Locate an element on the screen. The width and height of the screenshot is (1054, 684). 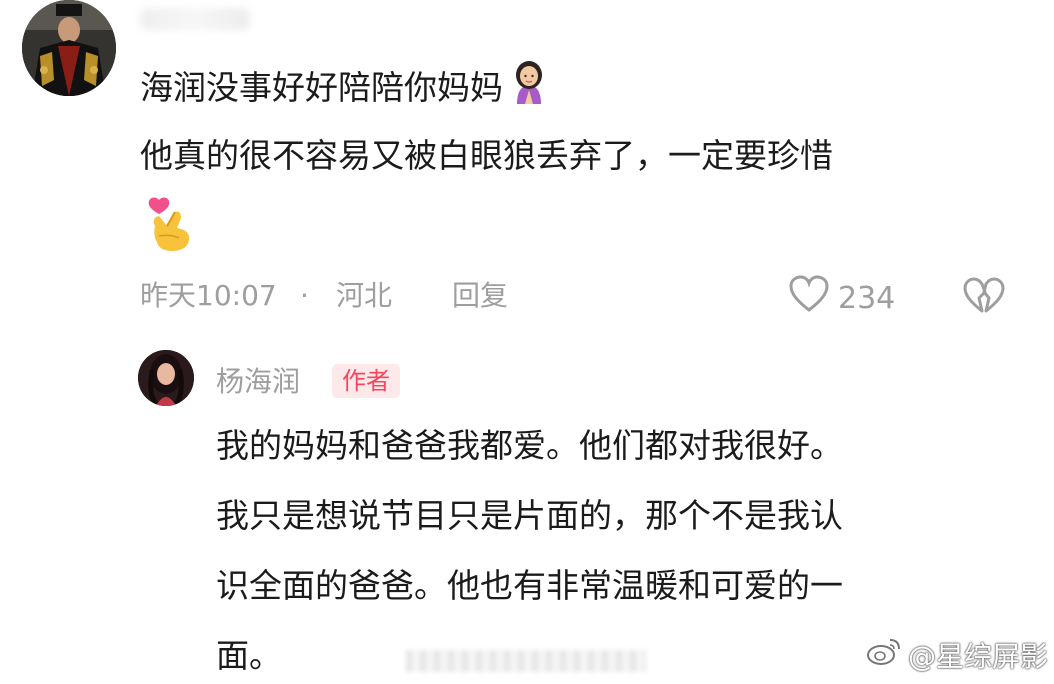
like-button: 234 is located at coordinates (841, 298).